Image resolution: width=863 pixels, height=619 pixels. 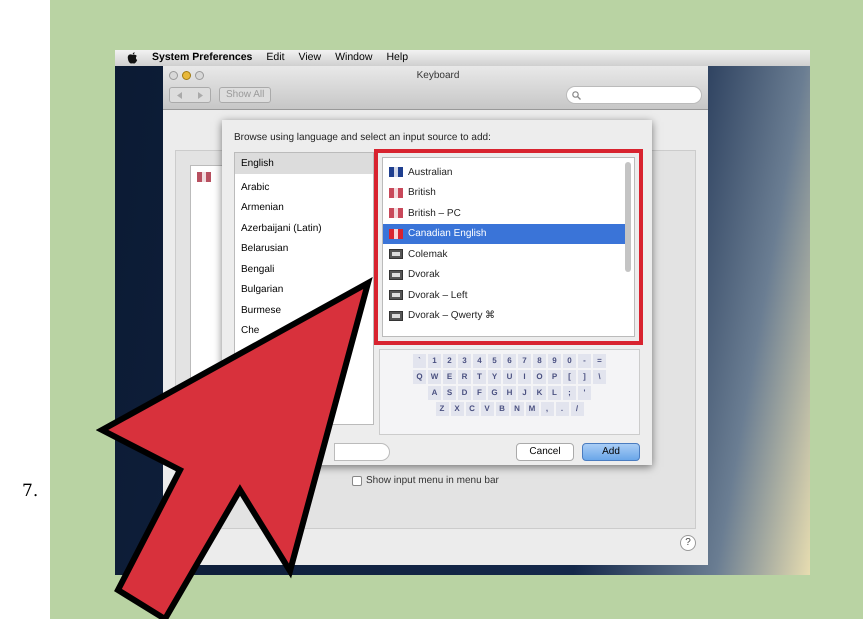 I want to click on layout-item: British – PC, so click(x=504, y=213).